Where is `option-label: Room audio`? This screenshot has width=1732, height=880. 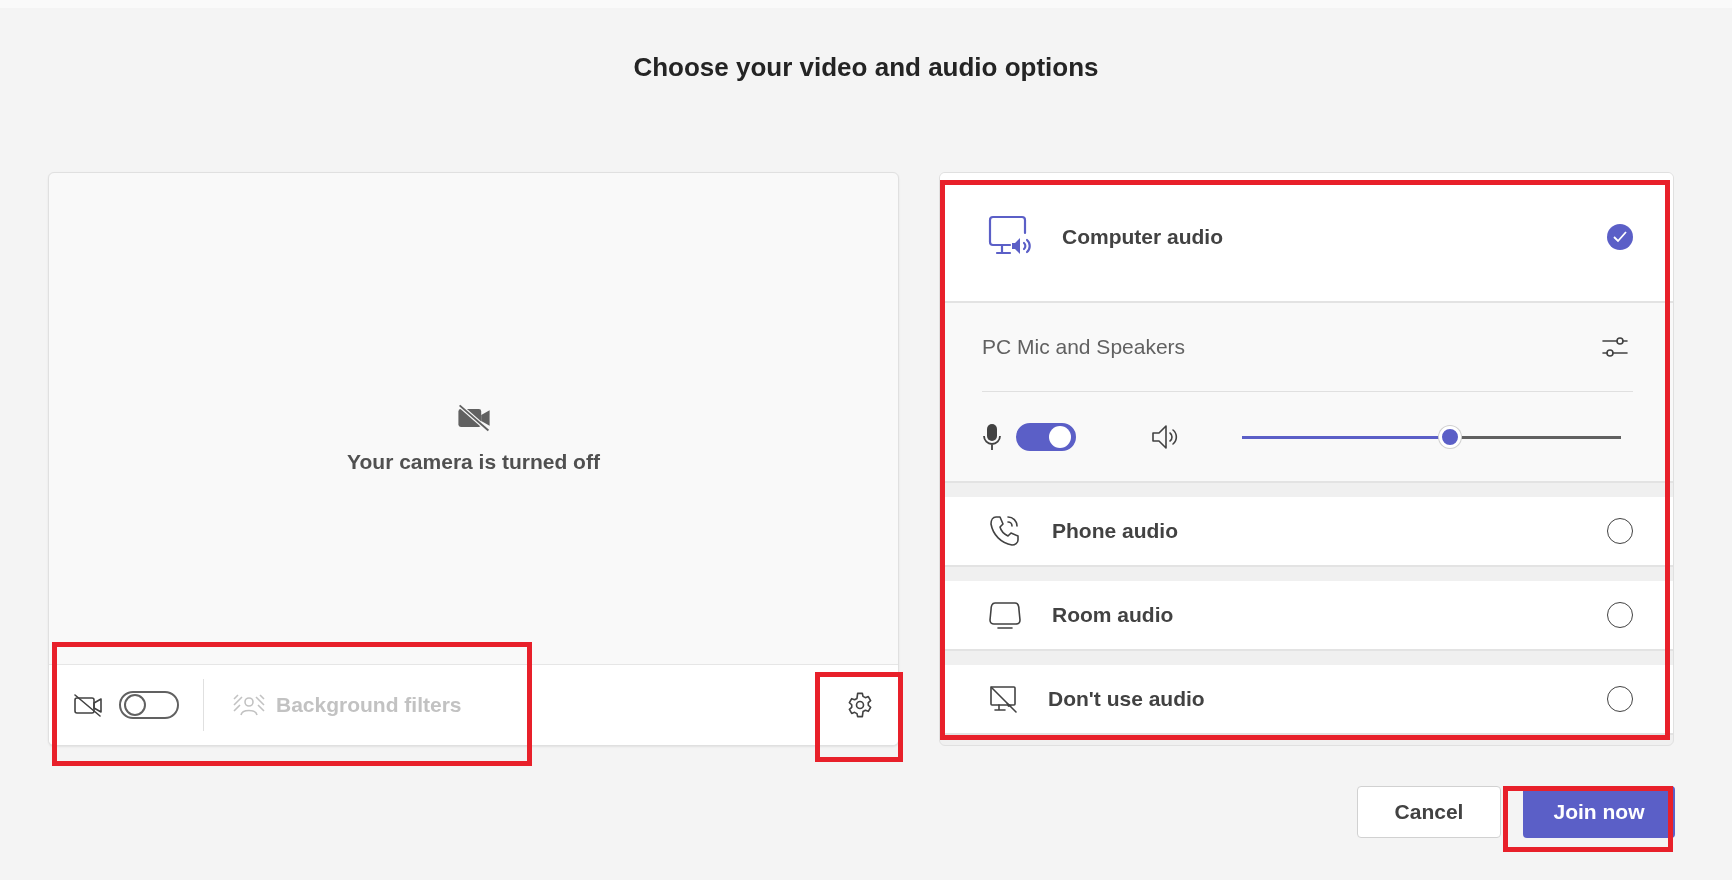 option-label: Room audio is located at coordinates (1113, 615).